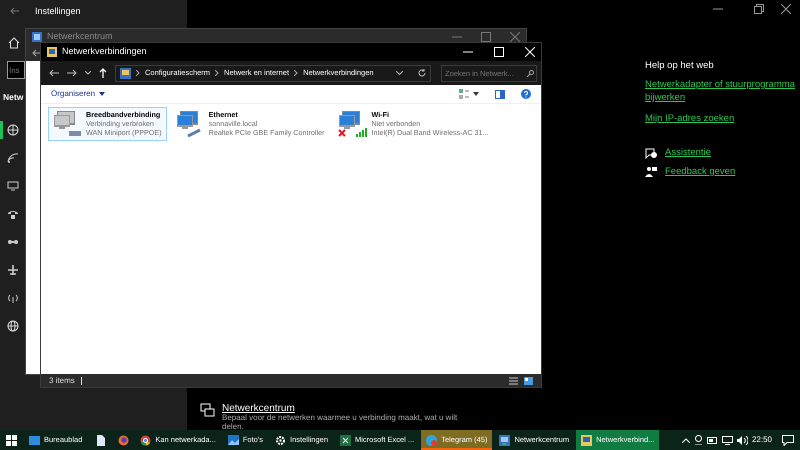  Describe the element at coordinates (340, 422) in the screenshot. I see `related-description: Bepaal voor de netwerken waarmee u verbinding maakt, wat u wilt delen.` at that location.